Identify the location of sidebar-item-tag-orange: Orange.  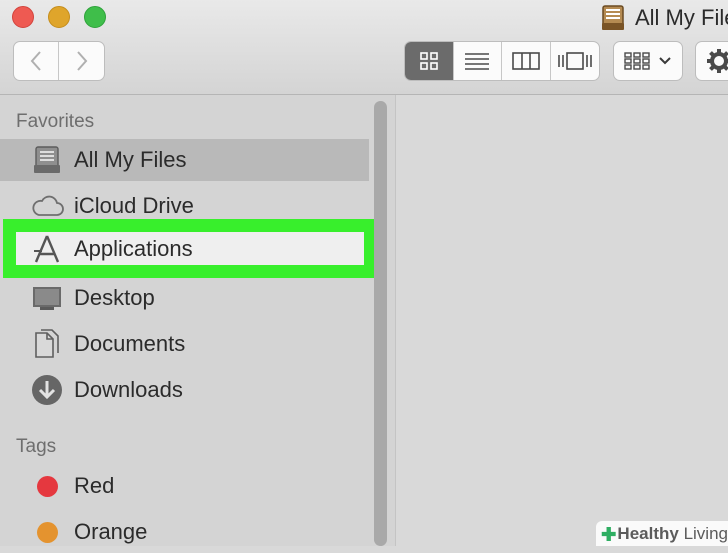
(184, 532).